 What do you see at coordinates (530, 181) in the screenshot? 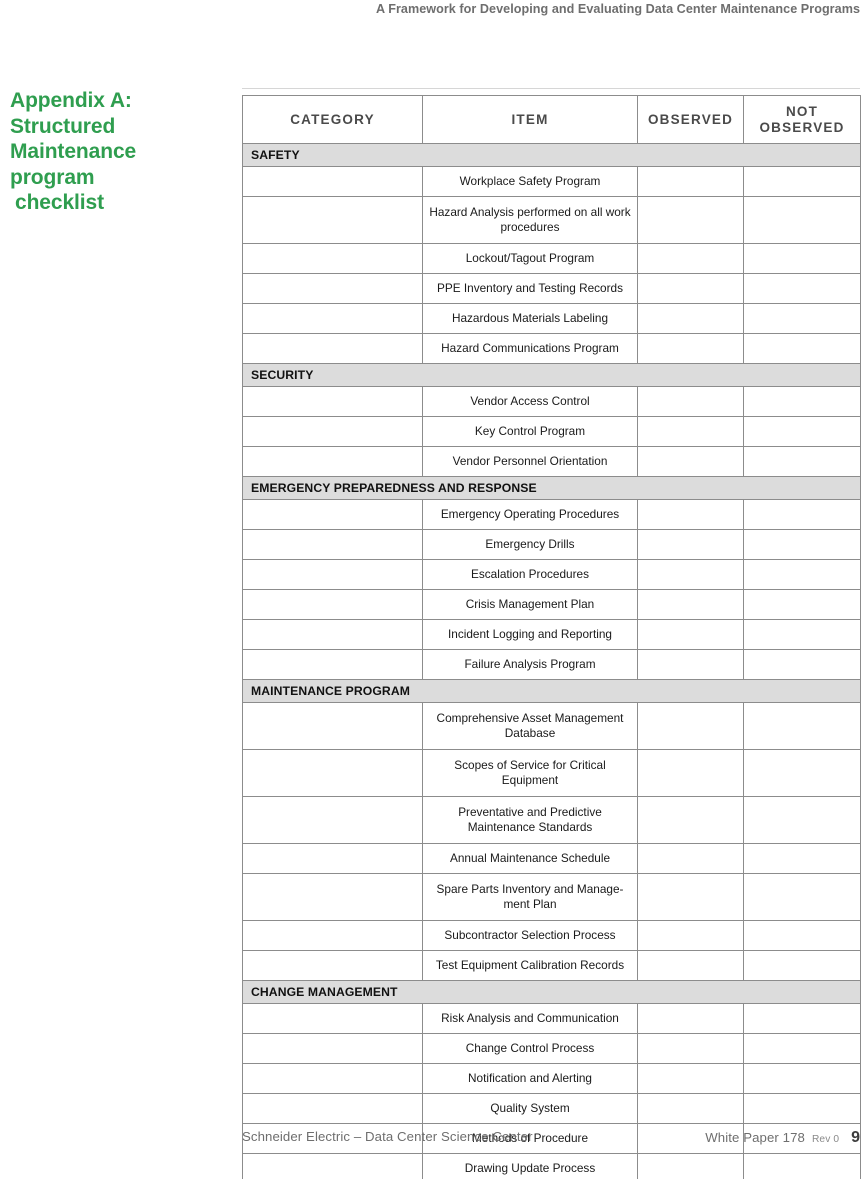
I see `item-label: Workplace Safety Program` at bounding box center [530, 181].